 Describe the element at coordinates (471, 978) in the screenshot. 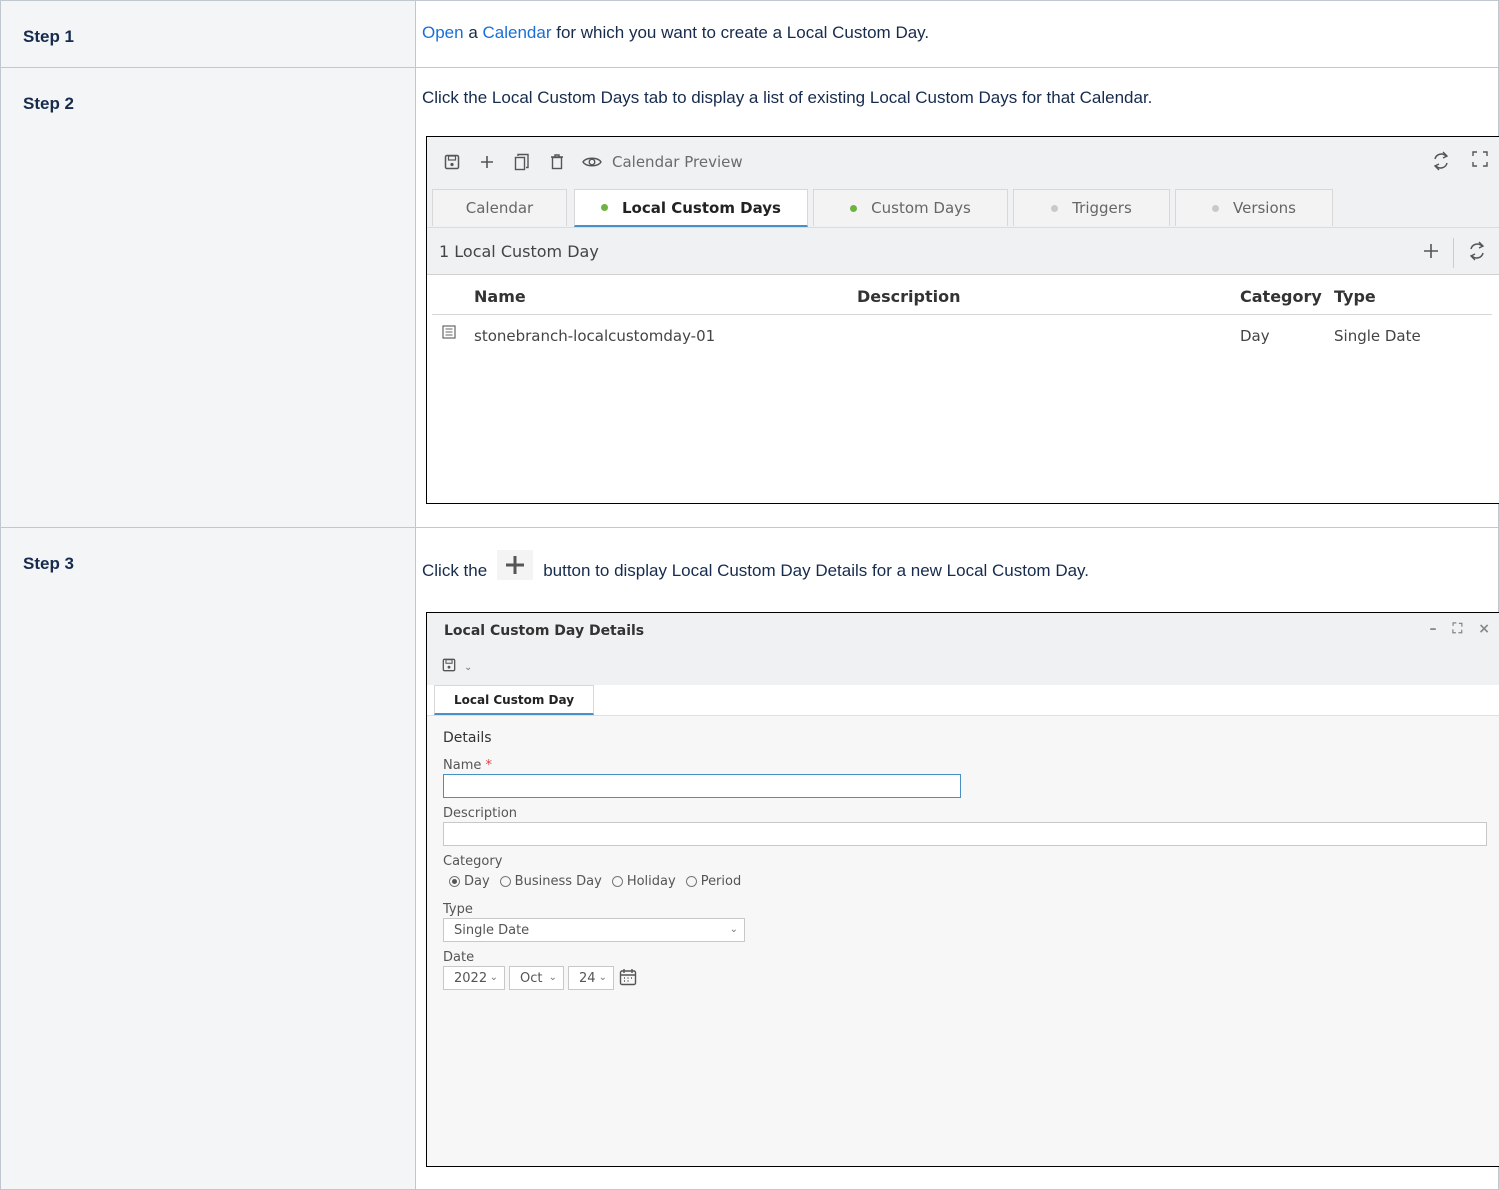

I see `year-value: 2022` at that location.